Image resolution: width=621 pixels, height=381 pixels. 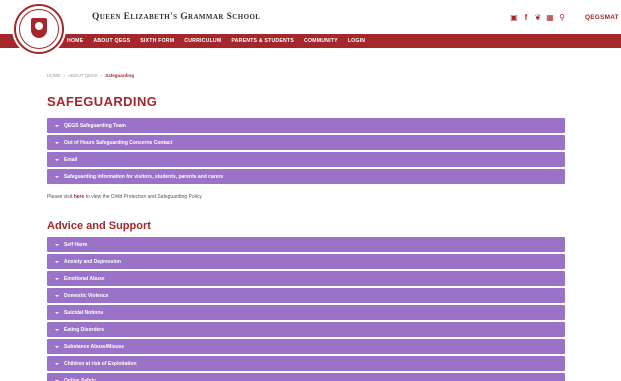 What do you see at coordinates (99, 226) in the screenshot?
I see `advice-support-title: Advice and Support` at bounding box center [99, 226].